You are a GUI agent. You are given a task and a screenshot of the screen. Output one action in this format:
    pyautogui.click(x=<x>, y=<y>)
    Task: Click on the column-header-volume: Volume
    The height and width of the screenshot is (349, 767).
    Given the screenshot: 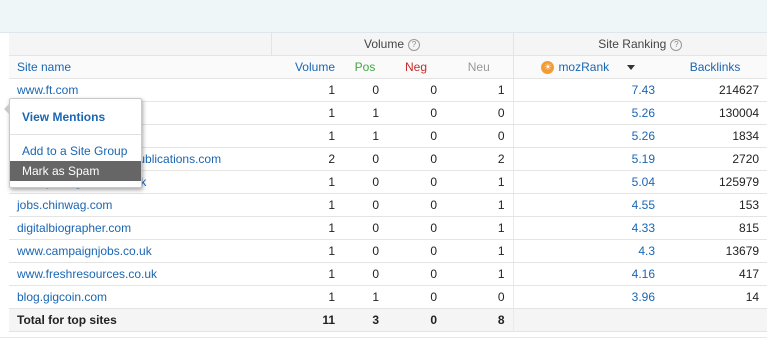 What is the action you would take?
    pyautogui.click(x=307, y=67)
    